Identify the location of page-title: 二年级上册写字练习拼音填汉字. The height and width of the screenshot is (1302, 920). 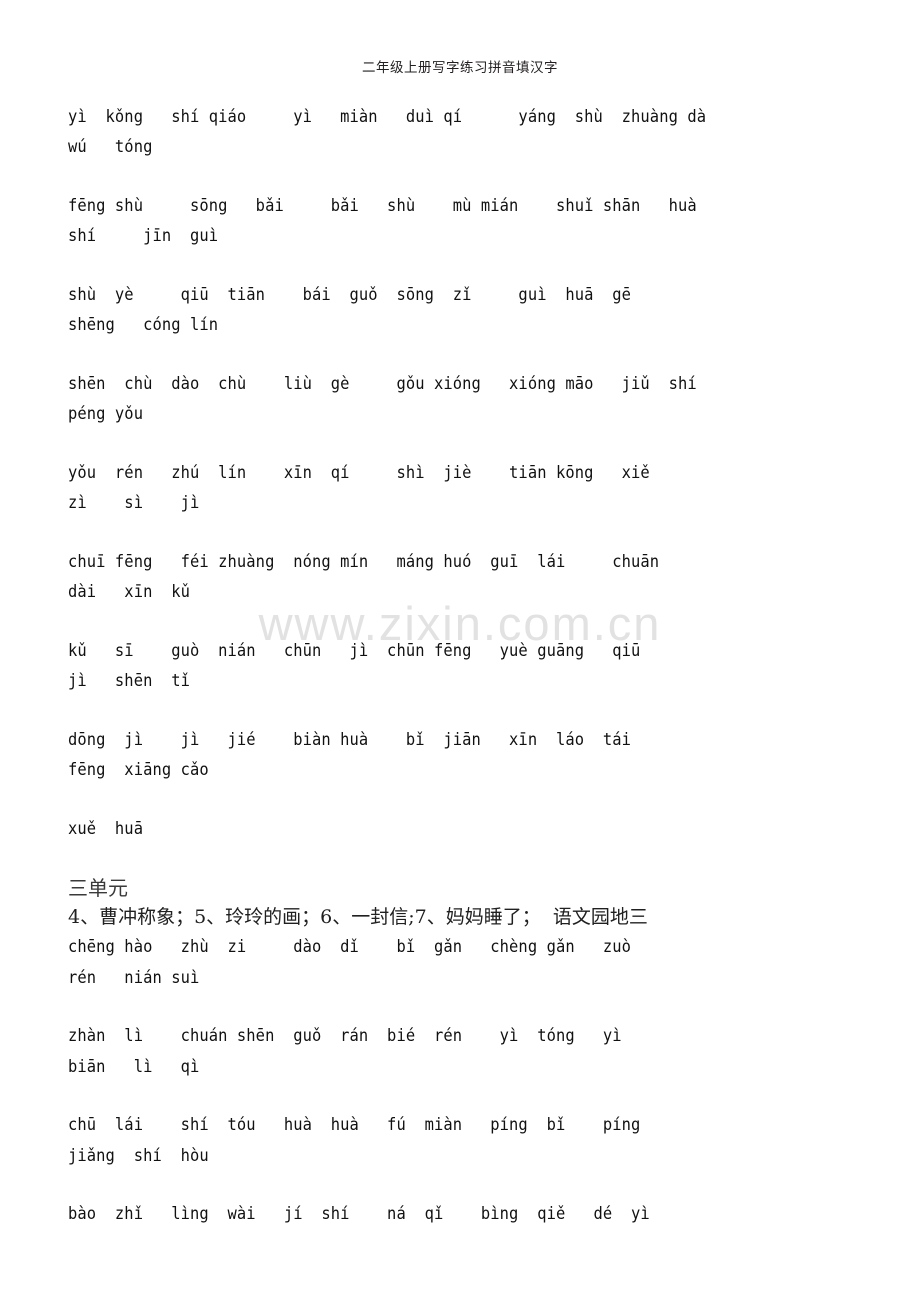
(460, 68).